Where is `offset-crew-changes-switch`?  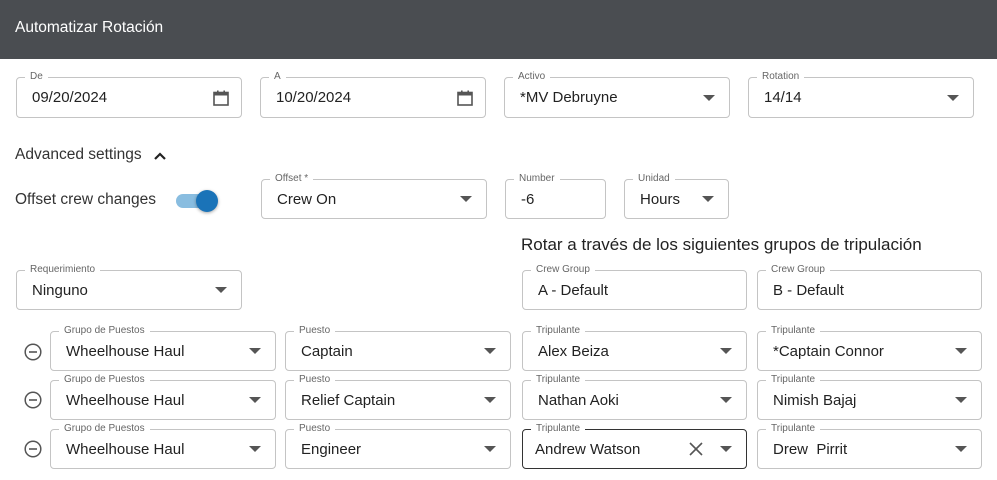 offset-crew-changes-switch is located at coordinates (198, 201).